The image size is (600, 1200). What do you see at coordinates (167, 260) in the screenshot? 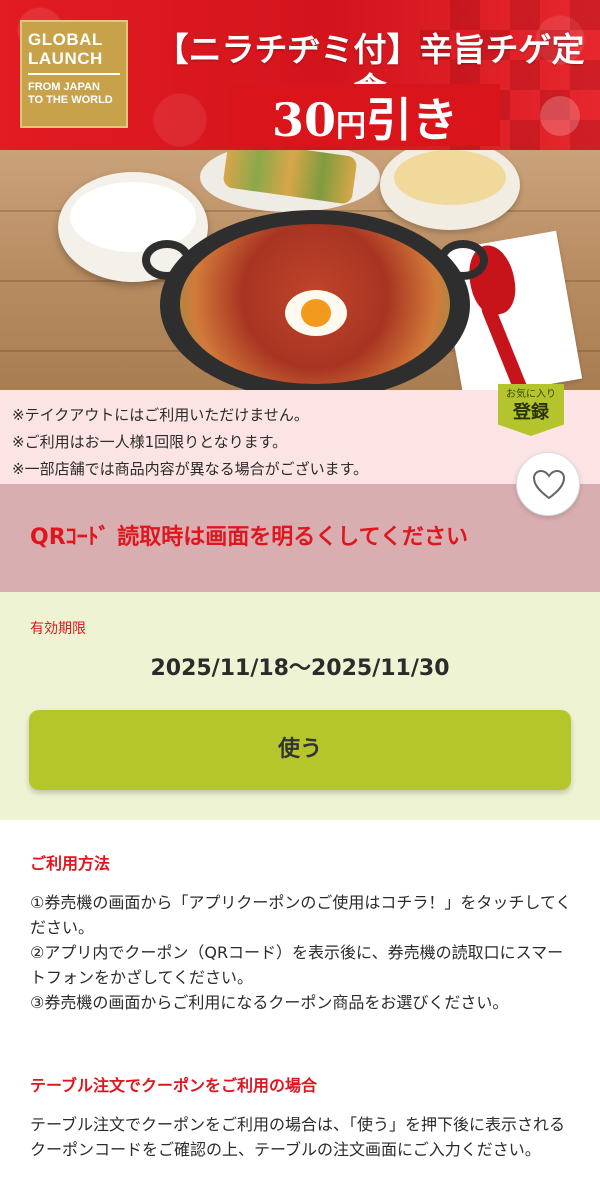
I see `pot-handle-left` at bounding box center [167, 260].